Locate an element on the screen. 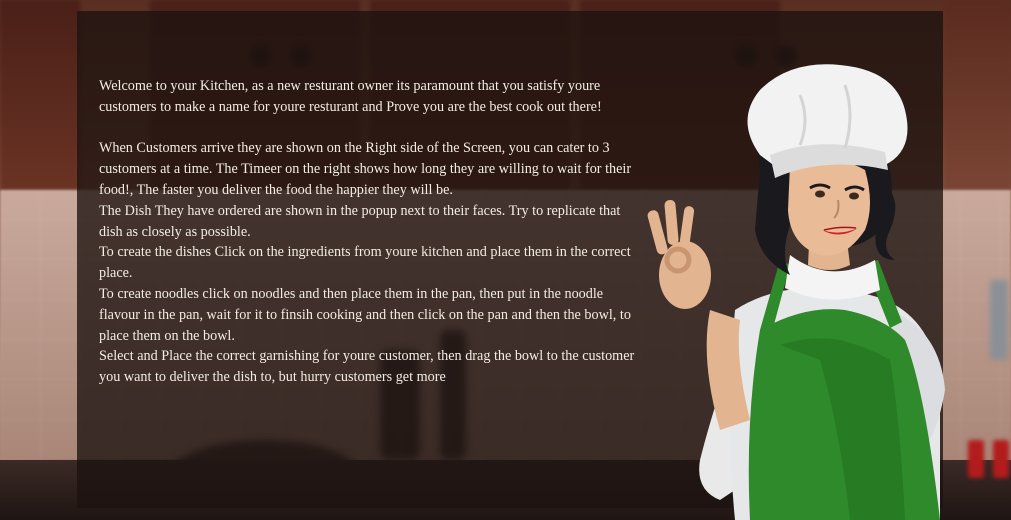 Image resolution: width=1011 pixels, height=520 pixels. bottle is located at coordinates (999, 320).